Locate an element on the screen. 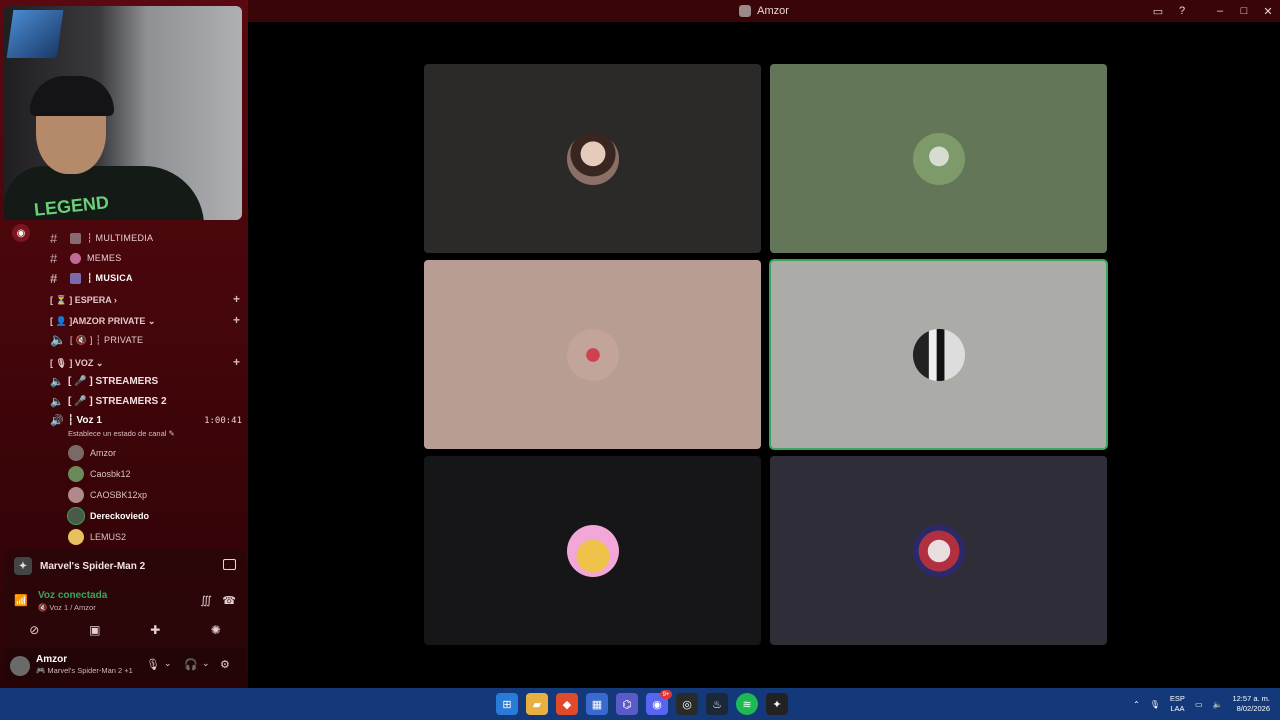 The height and width of the screenshot is (720, 1280). volume-icon: 🔈 is located at coordinates (1218, 704).